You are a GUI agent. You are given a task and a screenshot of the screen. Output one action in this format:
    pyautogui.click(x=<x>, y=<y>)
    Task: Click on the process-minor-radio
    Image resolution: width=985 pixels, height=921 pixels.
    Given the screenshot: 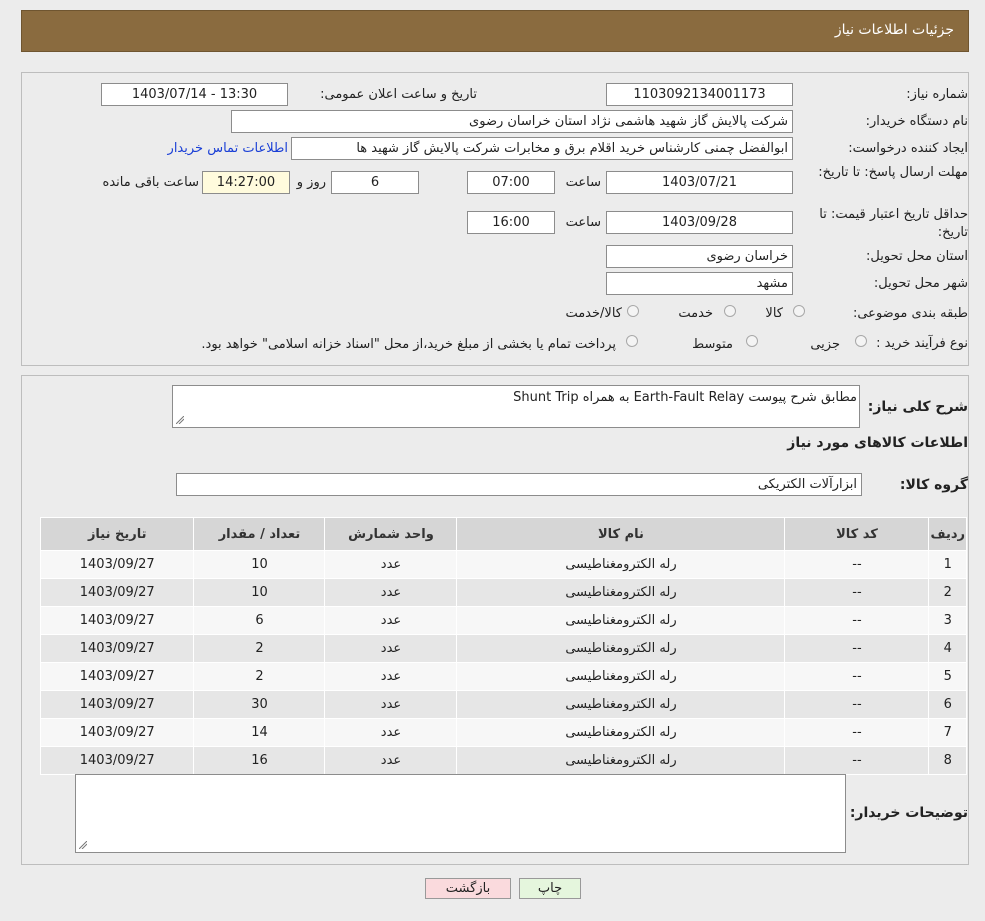 What is the action you would take?
    pyautogui.click(x=861, y=341)
    